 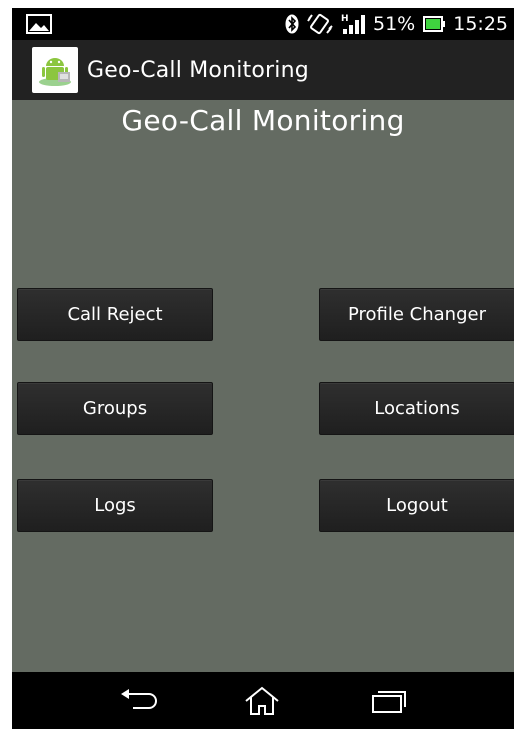 What do you see at coordinates (263, 24) in the screenshot?
I see `status-bar: H 51% 15:25` at bounding box center [263, 24].